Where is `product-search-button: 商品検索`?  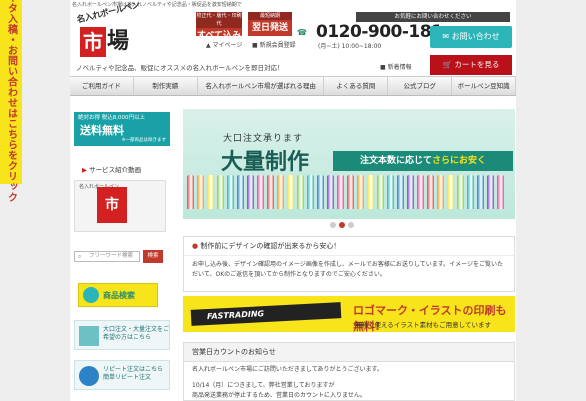
product-search-button: 商品検索 is located at coordinates (118, 295).